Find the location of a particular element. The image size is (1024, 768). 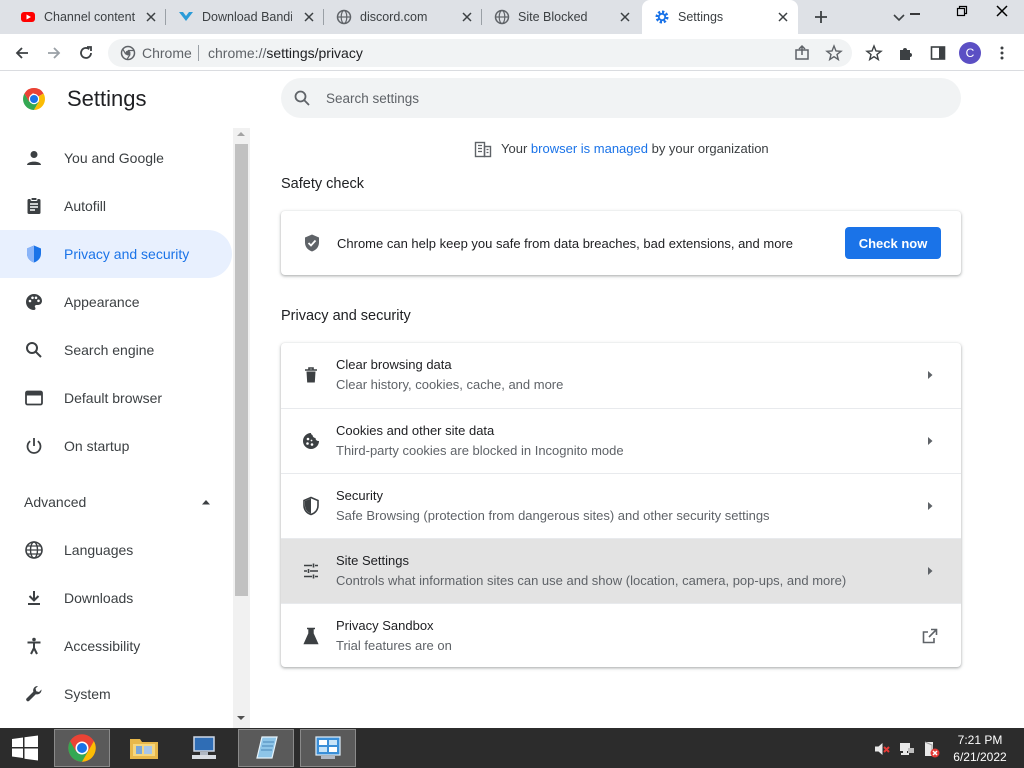

tab-channel-content: Channel content is located at coordinates (87, 17).